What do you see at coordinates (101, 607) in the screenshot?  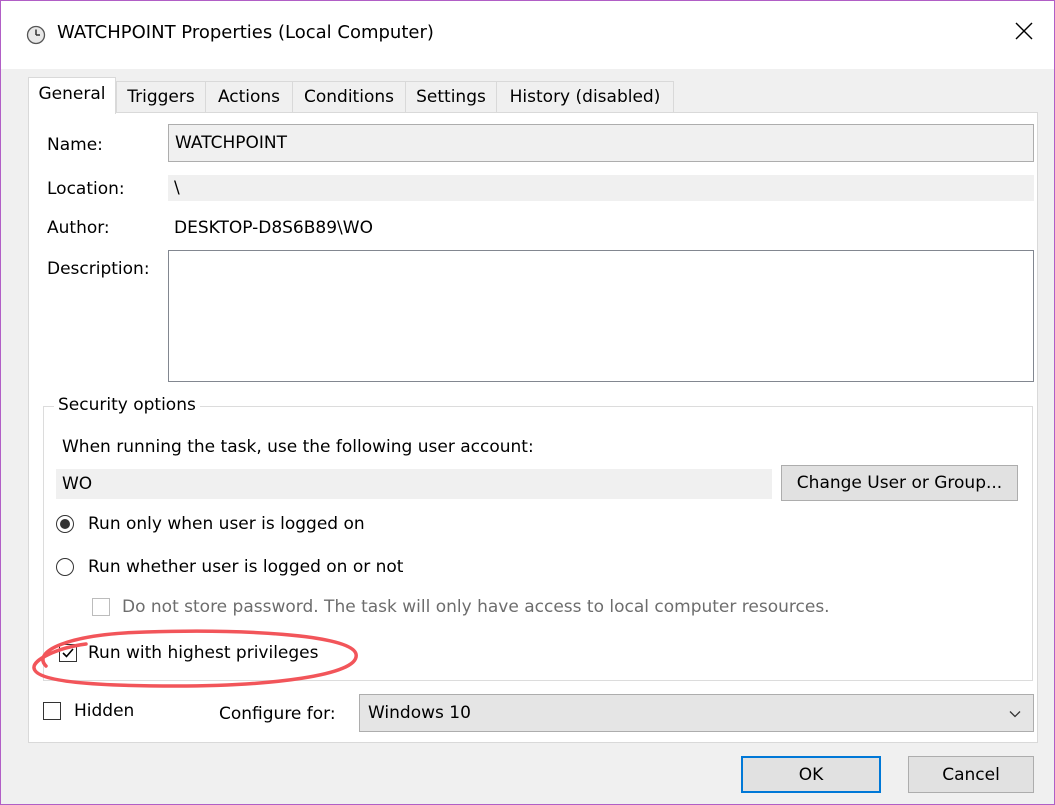 I see `do-not-store-checkbox` at bounding box center [101, 607].